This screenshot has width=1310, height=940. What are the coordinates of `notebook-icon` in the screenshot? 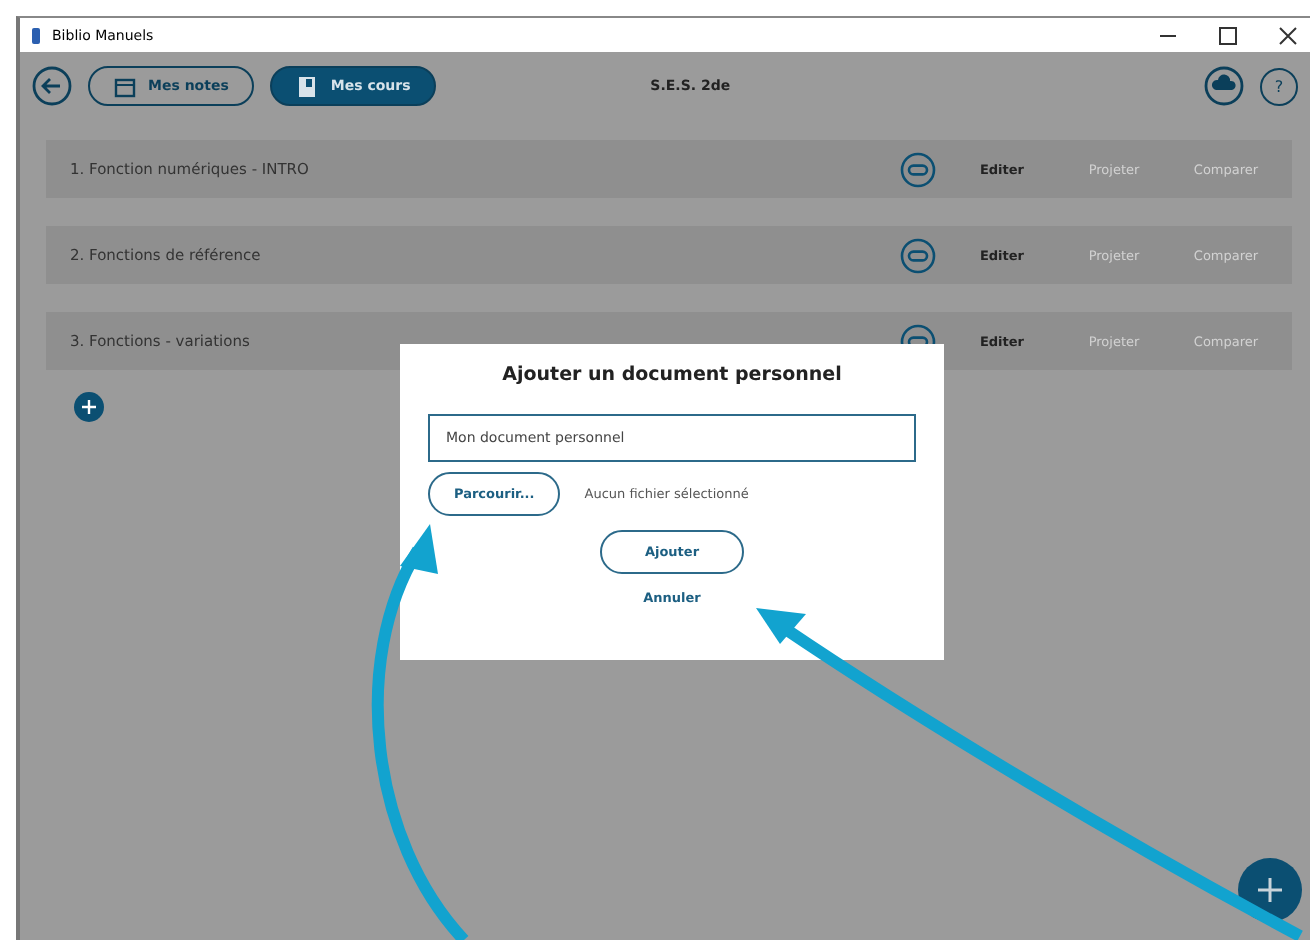 It's located at (307, 86).